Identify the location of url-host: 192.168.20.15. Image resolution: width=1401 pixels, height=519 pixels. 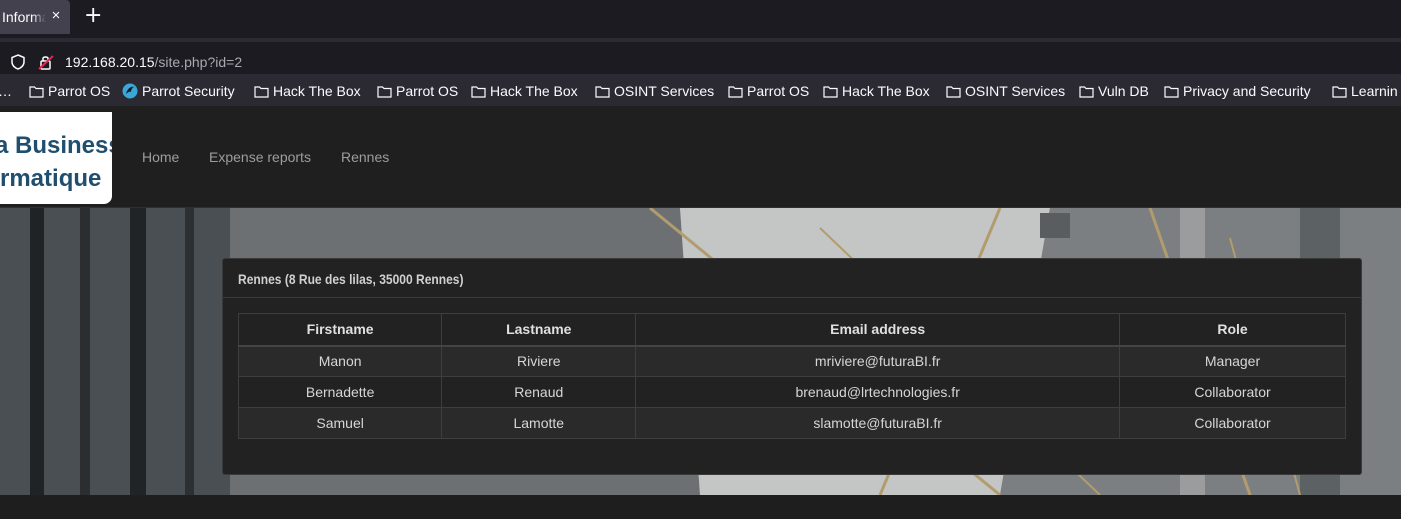
(110, 62).